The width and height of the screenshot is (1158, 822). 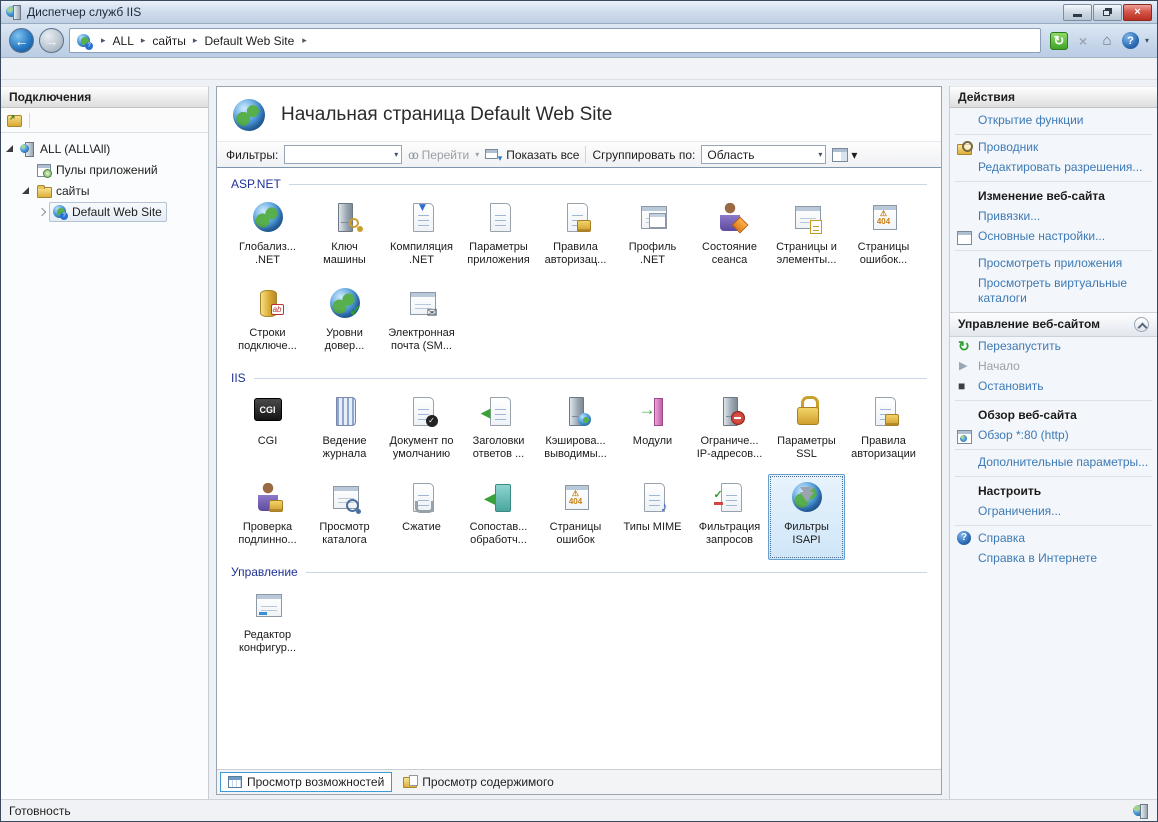 I want to click on feature-item: Состояние сеанса, so click(x=729, y=237).